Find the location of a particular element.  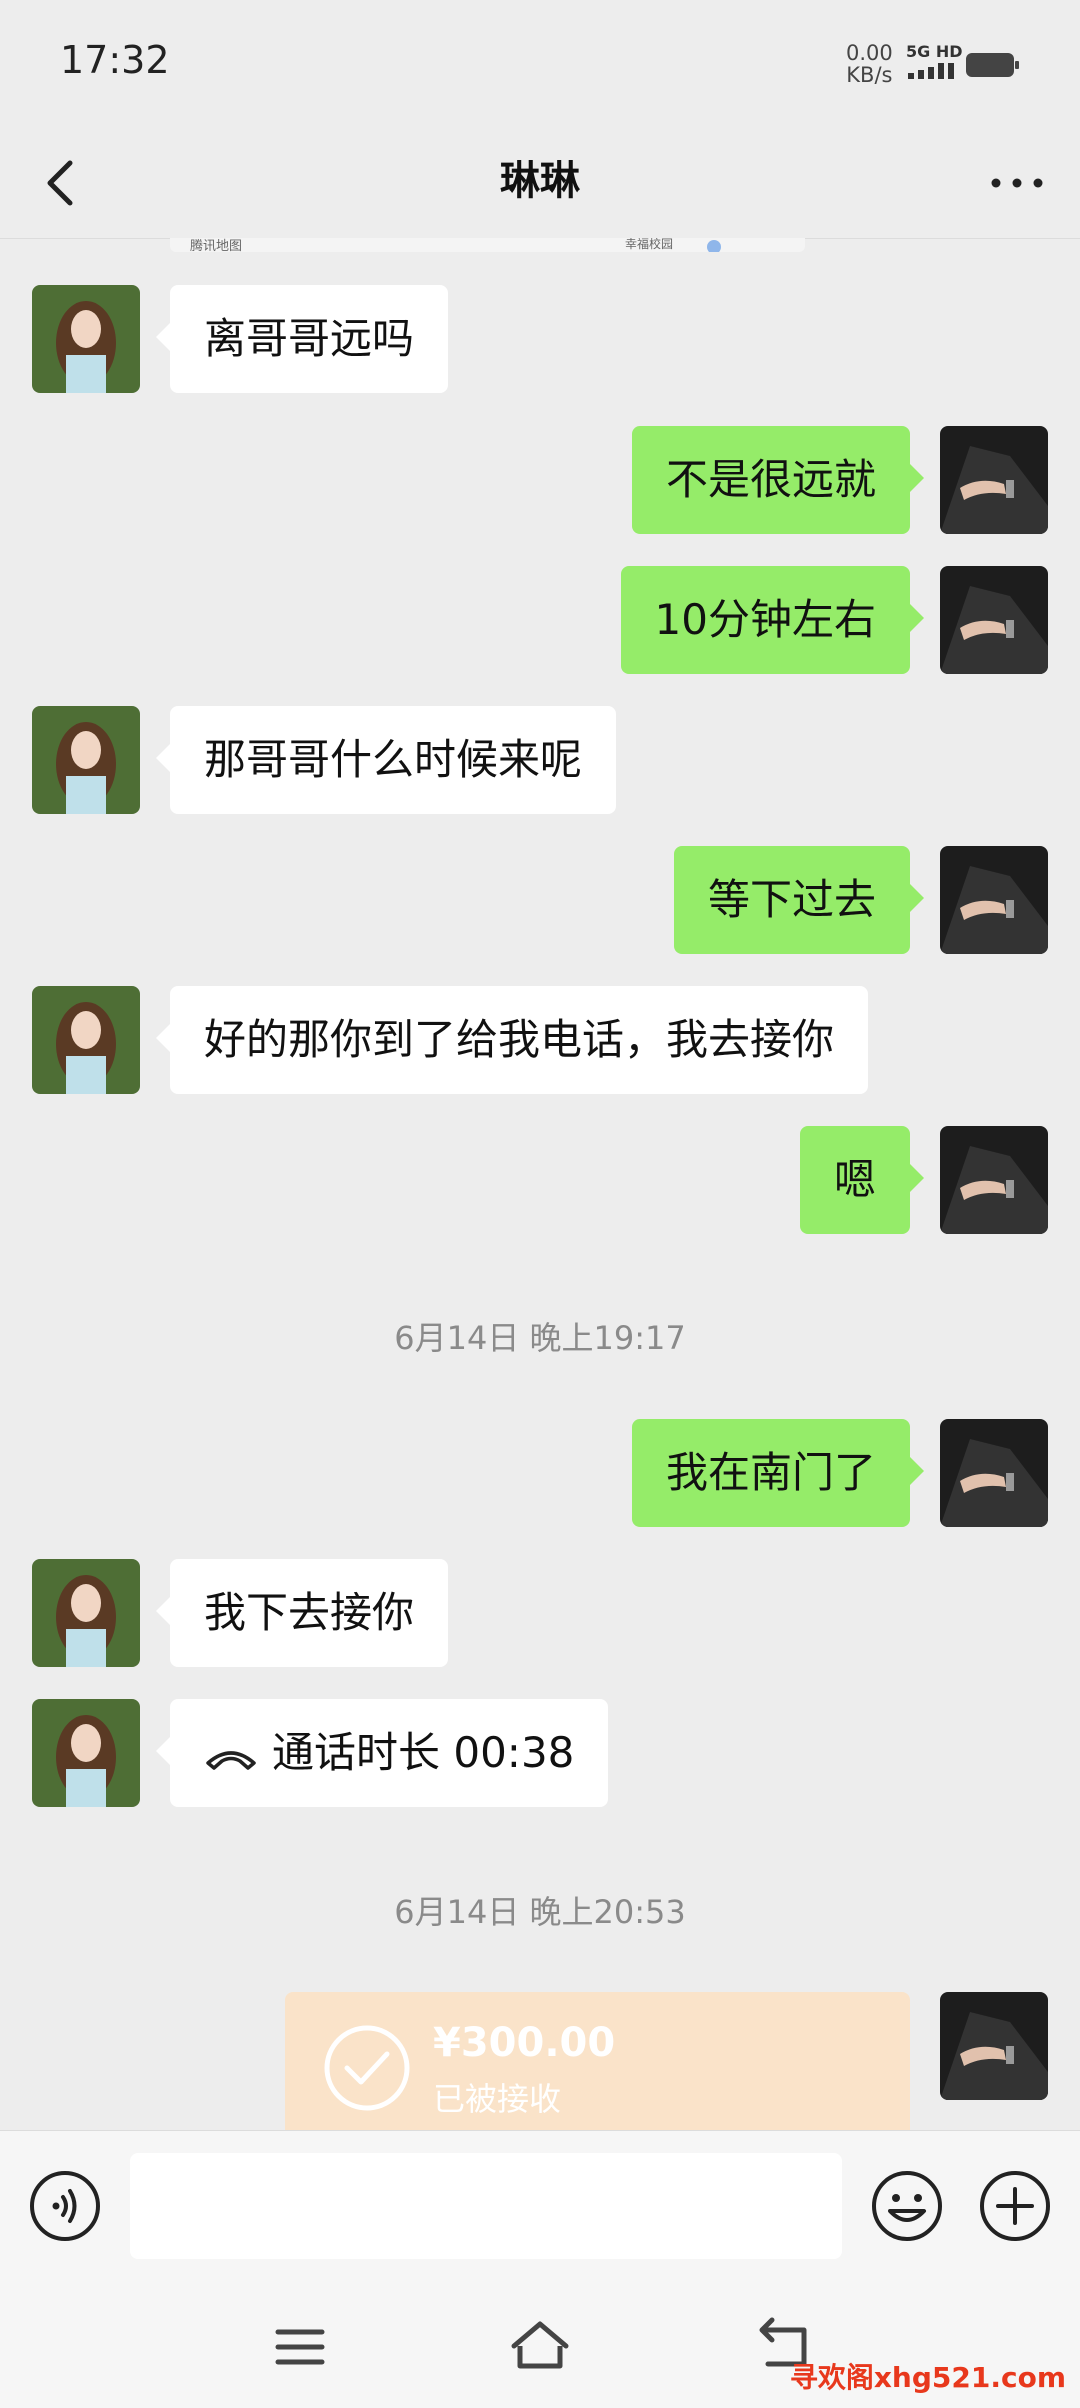

transfer-status: 已被接收 is located at coordinates (497, 2099).